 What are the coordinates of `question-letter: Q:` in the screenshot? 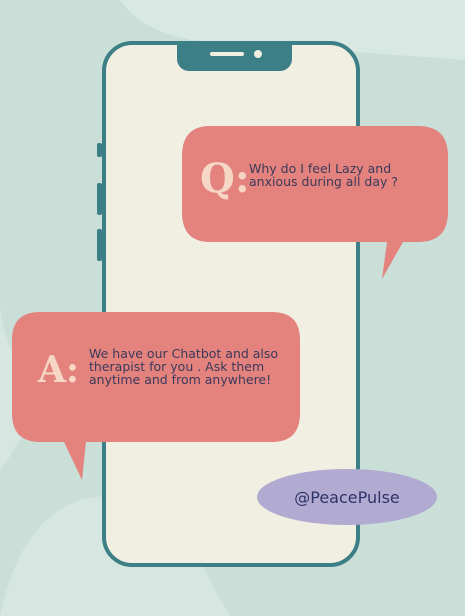 It's located at (225, 178).